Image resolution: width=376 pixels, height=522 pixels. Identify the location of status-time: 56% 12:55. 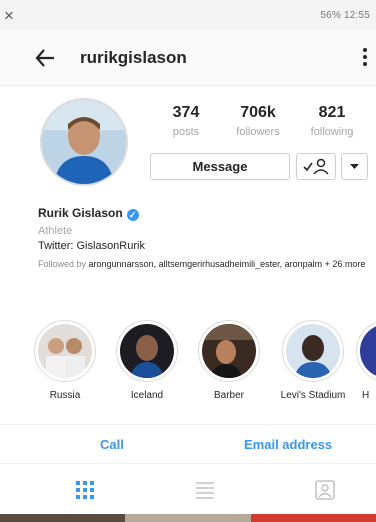
(345, 15).